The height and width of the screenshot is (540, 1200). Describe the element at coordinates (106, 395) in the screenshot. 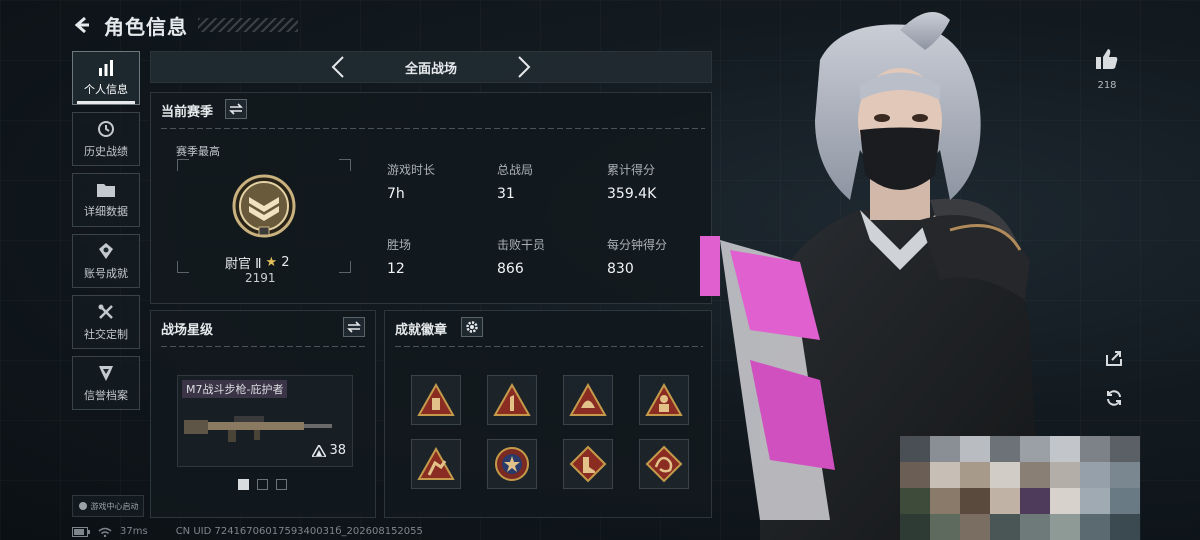

I see `sidebar-item-label: 信誉档案` at that location.